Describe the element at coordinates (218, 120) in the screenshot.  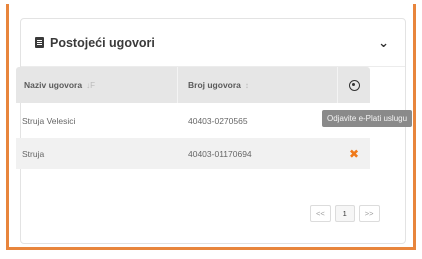
I see `contract-number: 40403-0270565` at that location.